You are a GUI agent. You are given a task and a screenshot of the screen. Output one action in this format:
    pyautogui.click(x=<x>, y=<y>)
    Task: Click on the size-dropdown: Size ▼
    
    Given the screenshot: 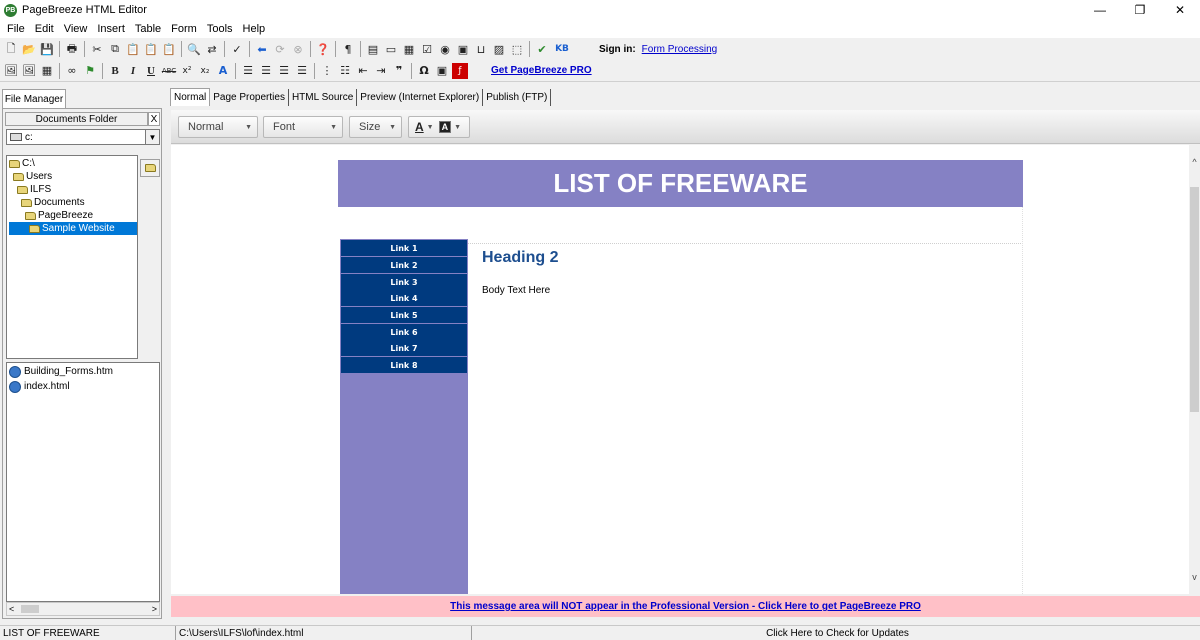 What is the action you would take?
    pyautogui.click(x=375, y=127)
    